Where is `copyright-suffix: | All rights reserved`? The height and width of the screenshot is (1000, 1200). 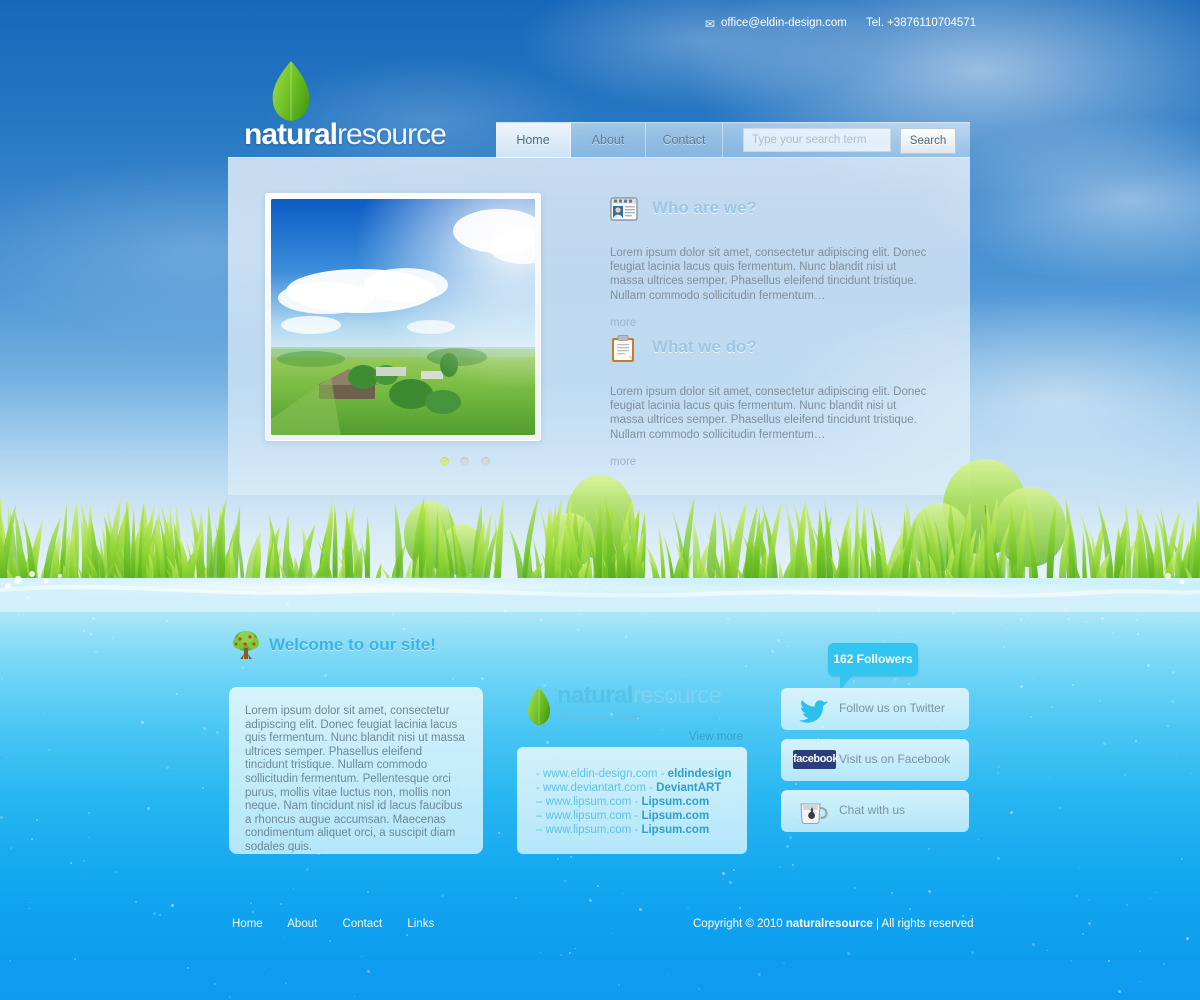
copyright-suffix: | All rights reserved is located at coordinates (923, 924).